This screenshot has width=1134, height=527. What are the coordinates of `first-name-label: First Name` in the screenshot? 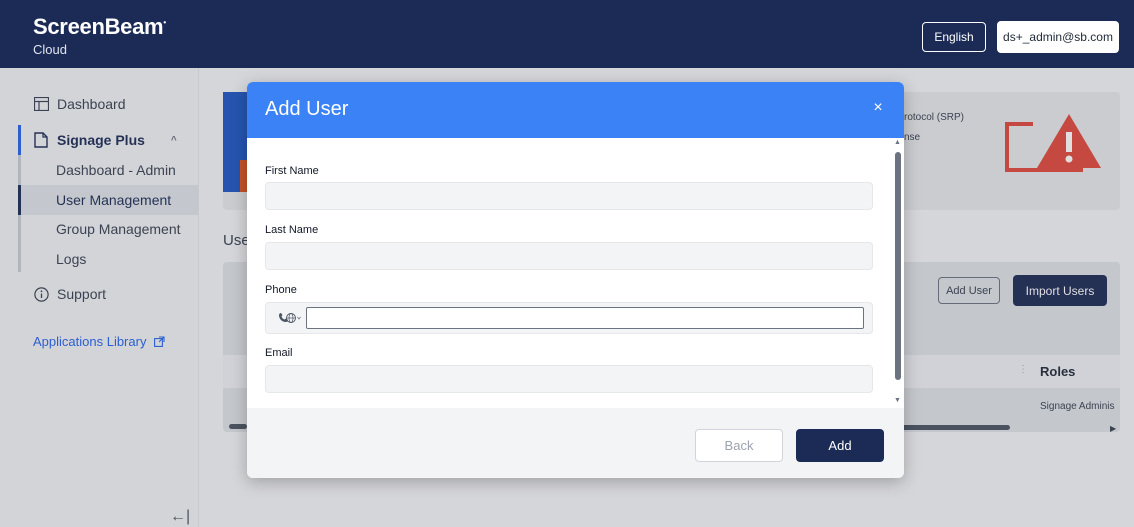 It's located at (292, 171).